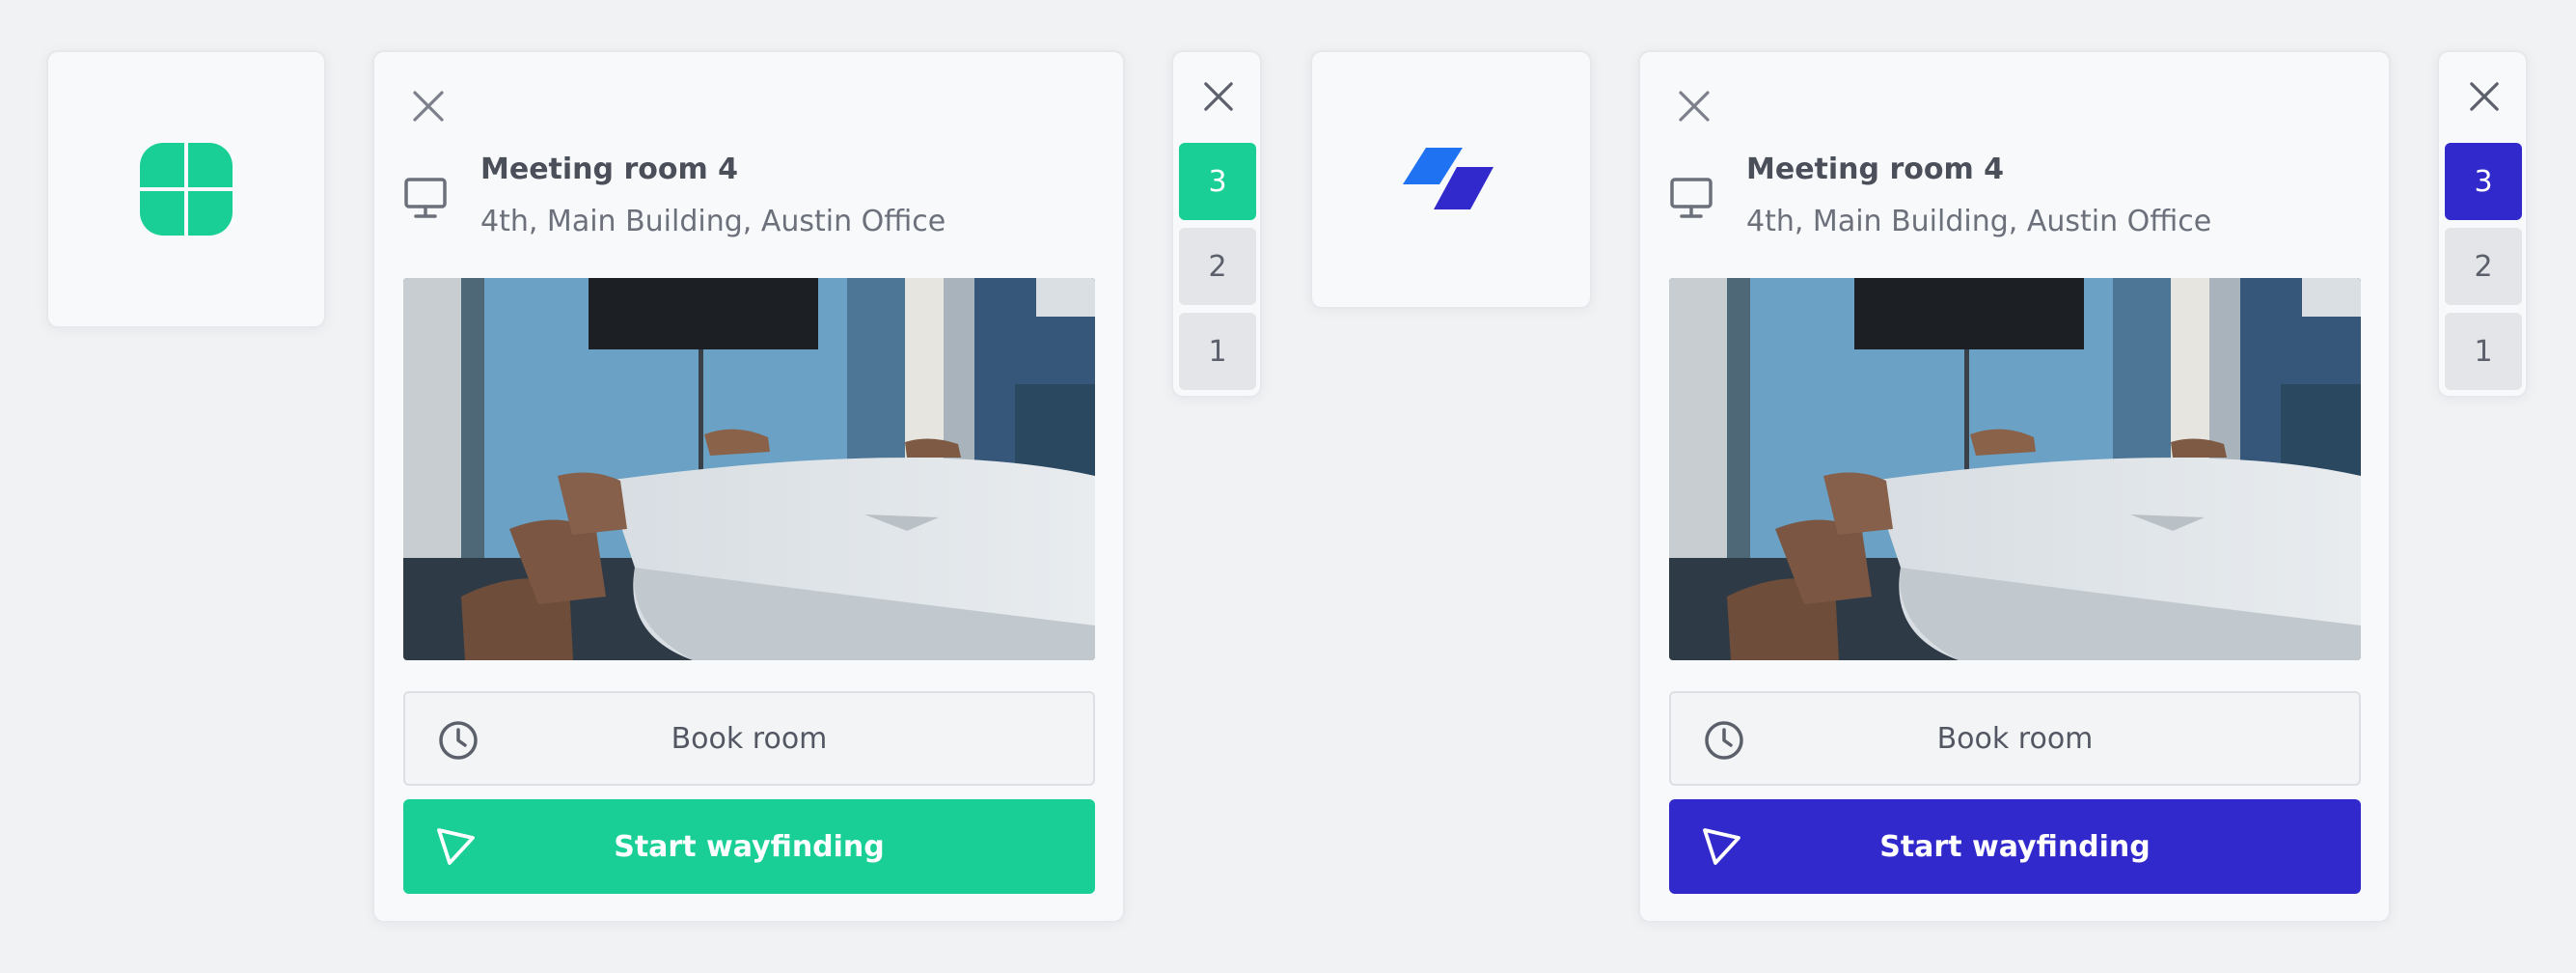  I want to click on green-clover-logo-icon, so click(187, 189).